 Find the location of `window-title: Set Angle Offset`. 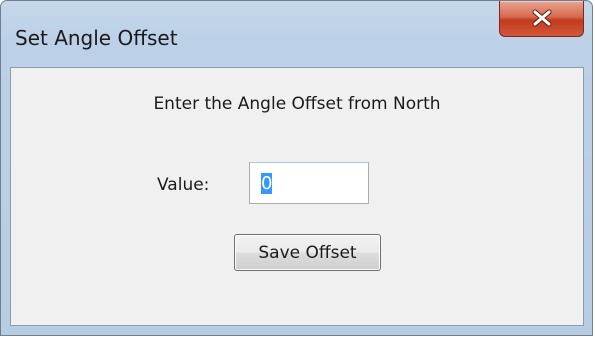

window-title: Set Angle Offset is located at coordinates (96, 38).